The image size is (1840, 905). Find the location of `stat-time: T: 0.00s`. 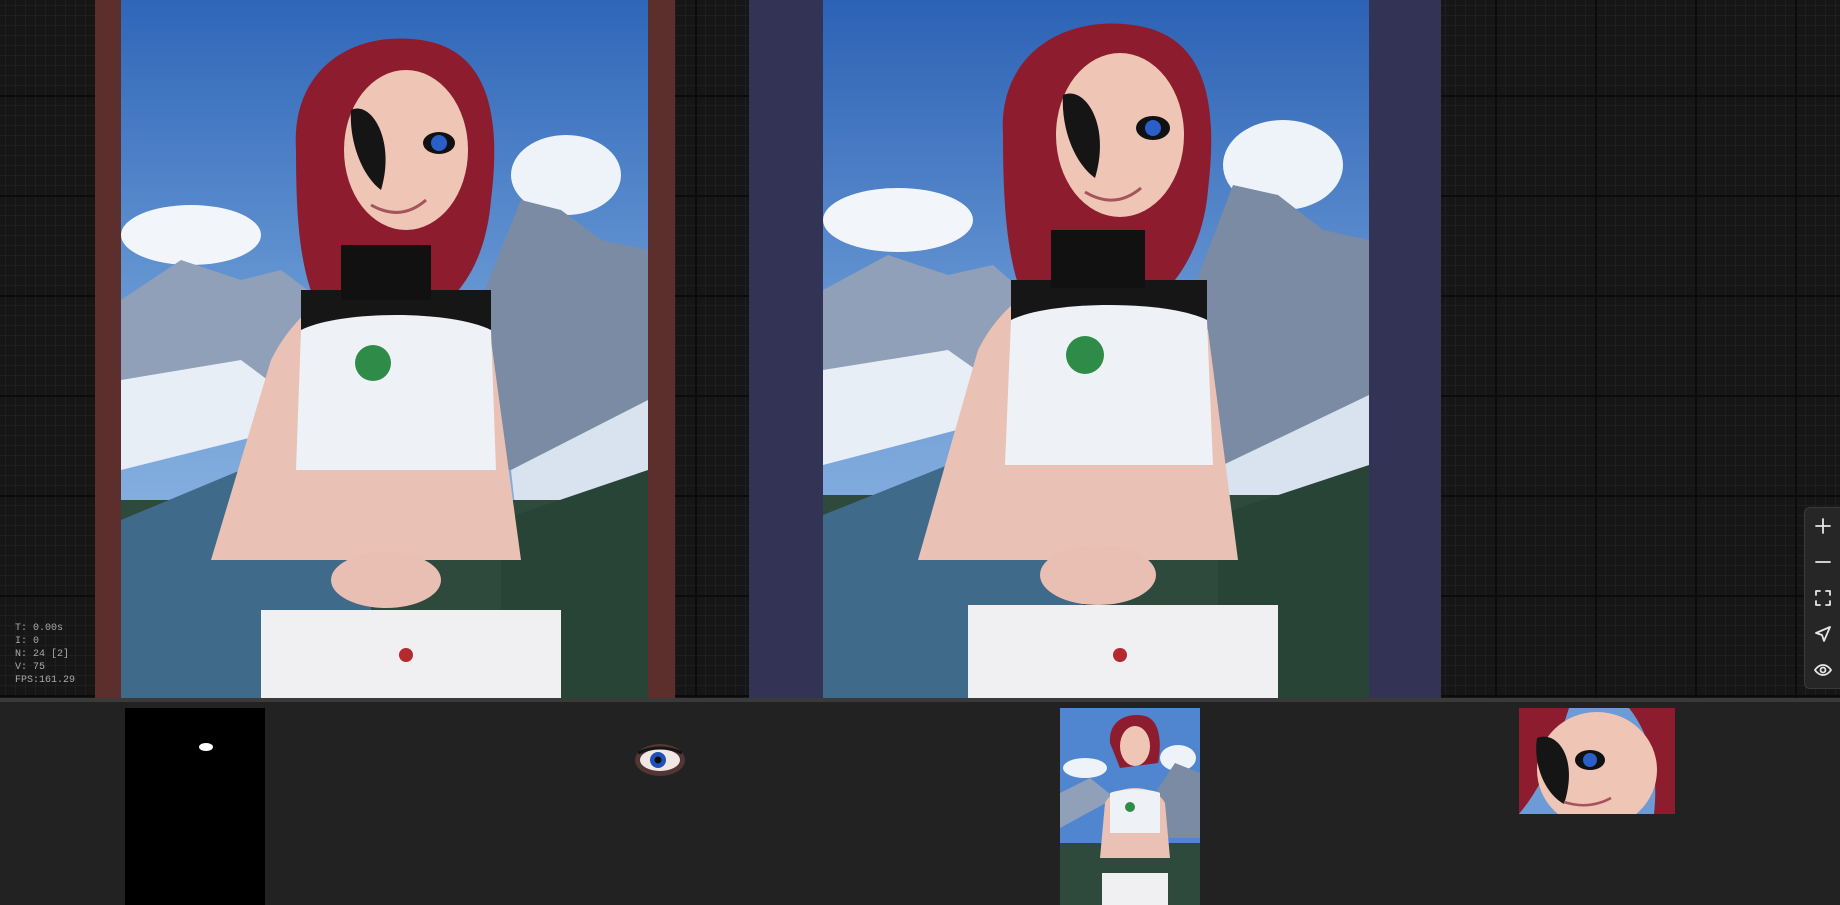

stat-time: T: 0.00s is located at coordinates (39, 628).